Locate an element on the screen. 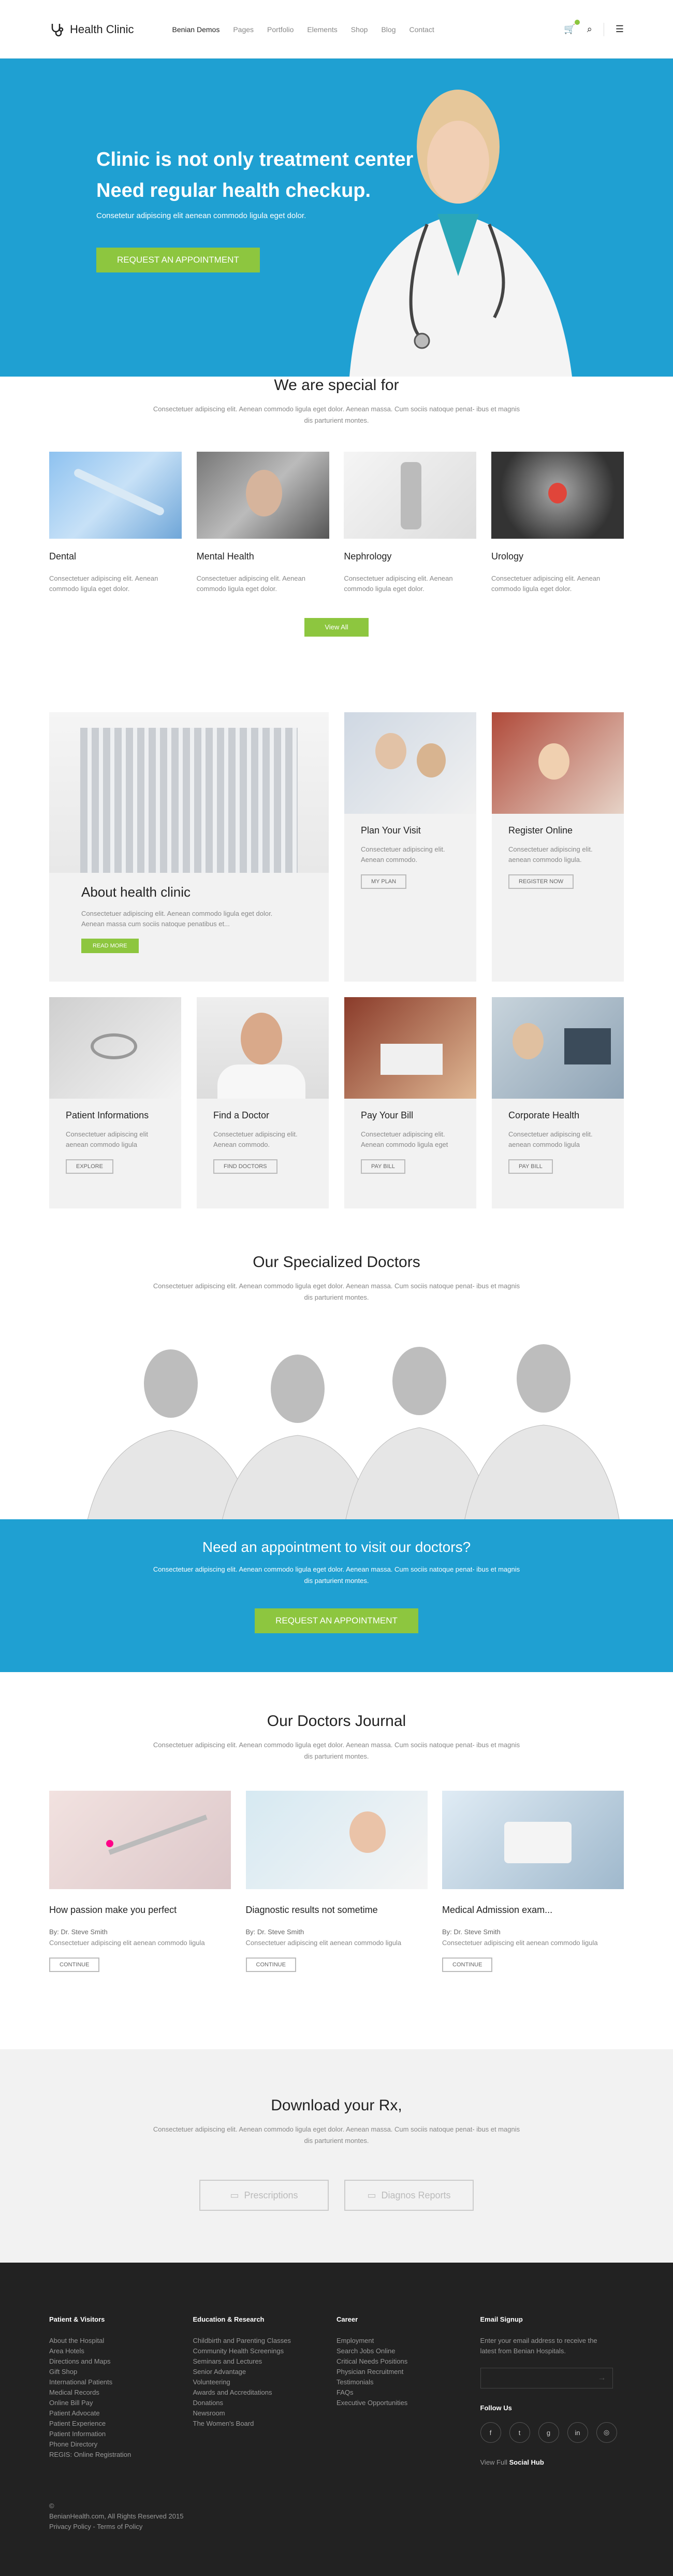 The height and width of the screenshot is (2576, 673). nav-shop: Shop is located at coordinates (359, 29).